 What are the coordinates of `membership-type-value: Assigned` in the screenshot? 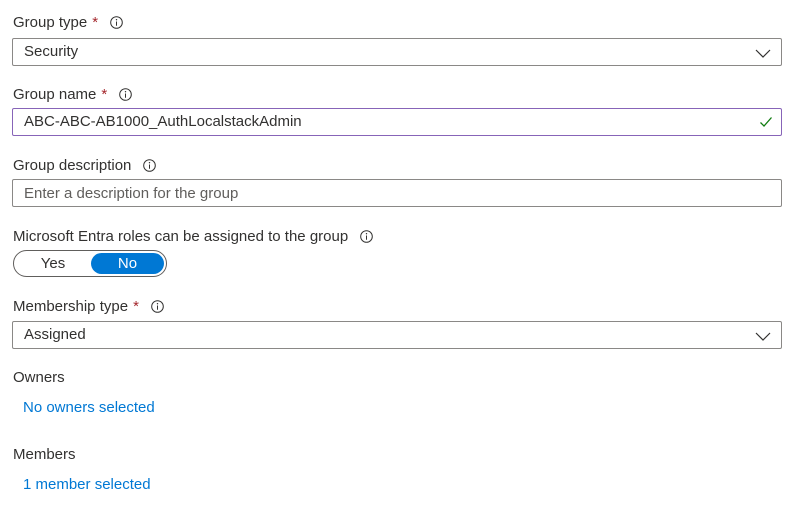 It's located at (55, 334).